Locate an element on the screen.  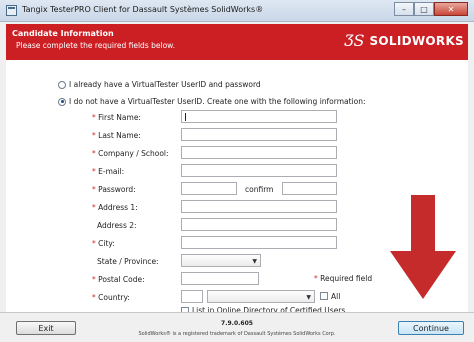
postal-code-input is located at coordinates (220, 278).